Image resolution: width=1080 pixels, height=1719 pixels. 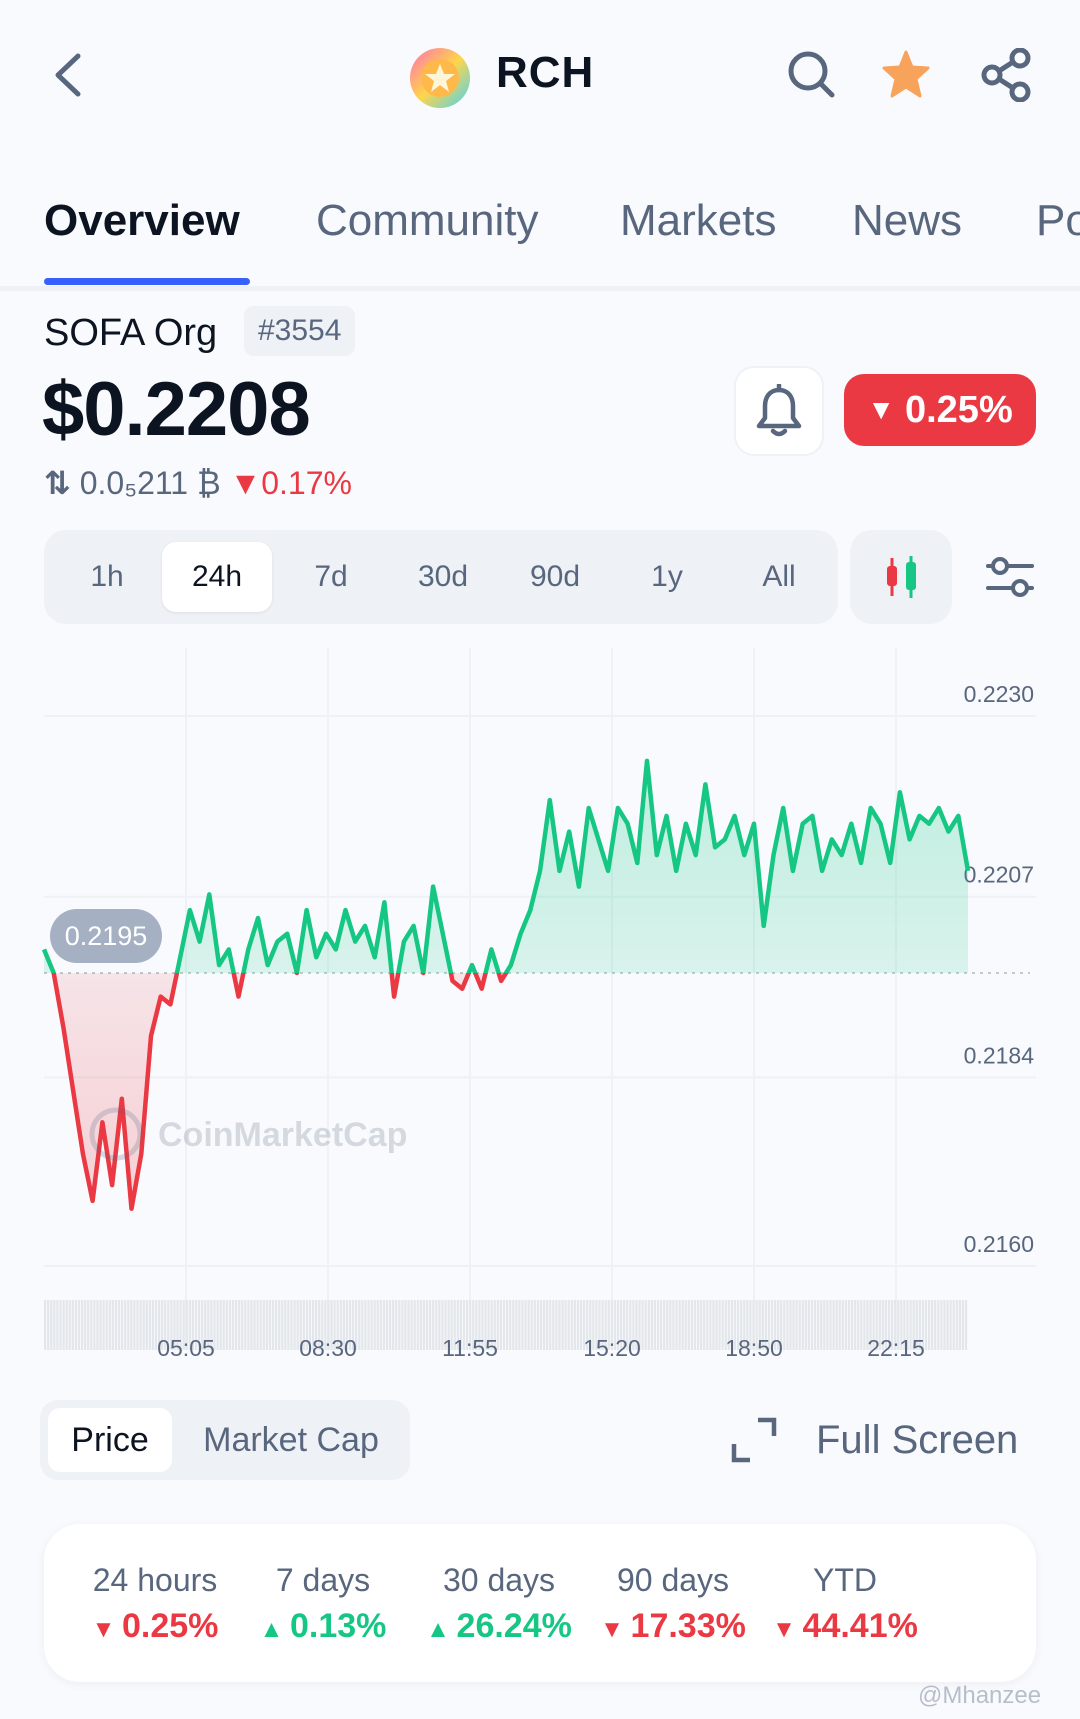 I want to click on tab-overview: Overview, so click(x=142, y=221).